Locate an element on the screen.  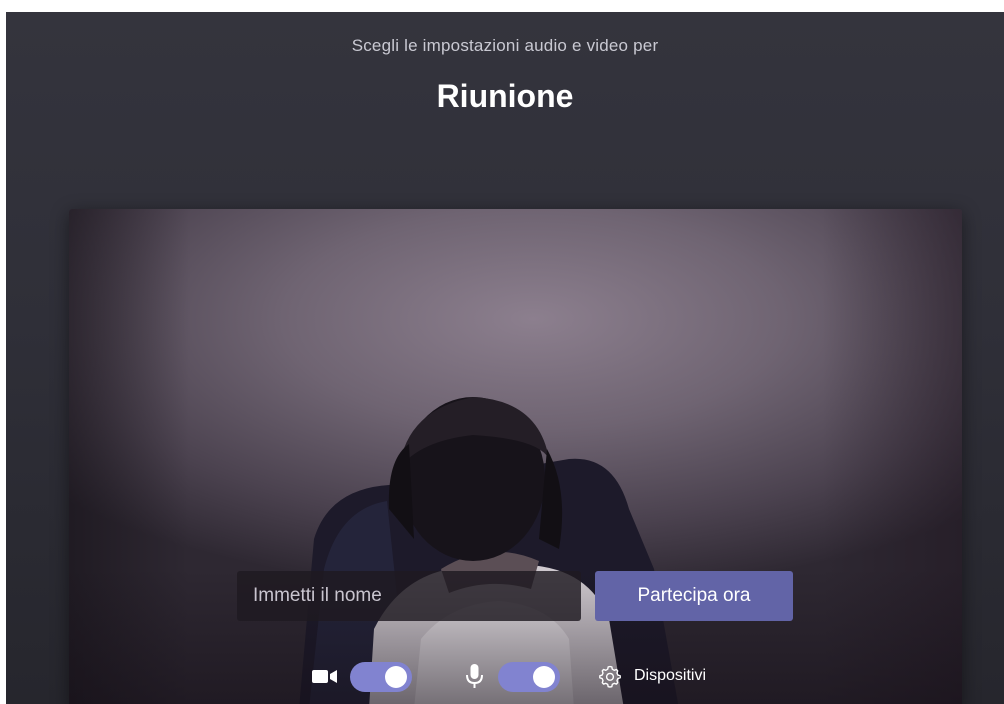
camera-toggle is located at coordinates (381, 677).